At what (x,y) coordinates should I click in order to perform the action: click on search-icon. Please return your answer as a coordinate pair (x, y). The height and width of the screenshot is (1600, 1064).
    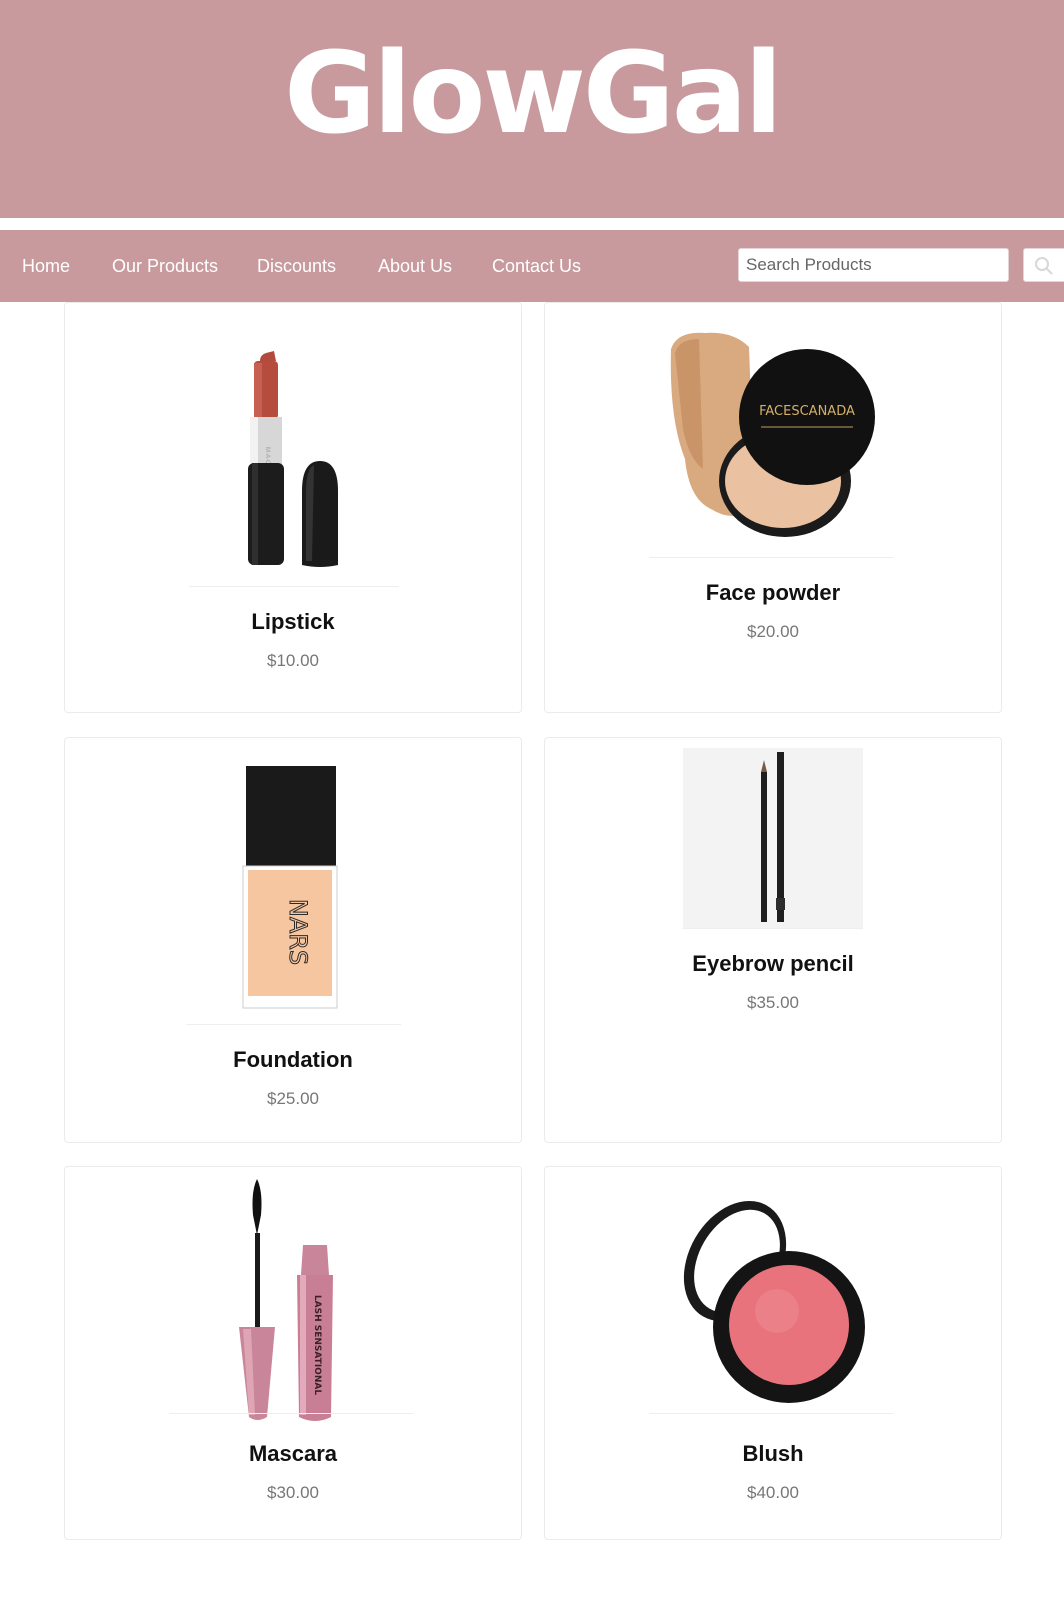
    Looking at the image, I should click on (1044, 266).